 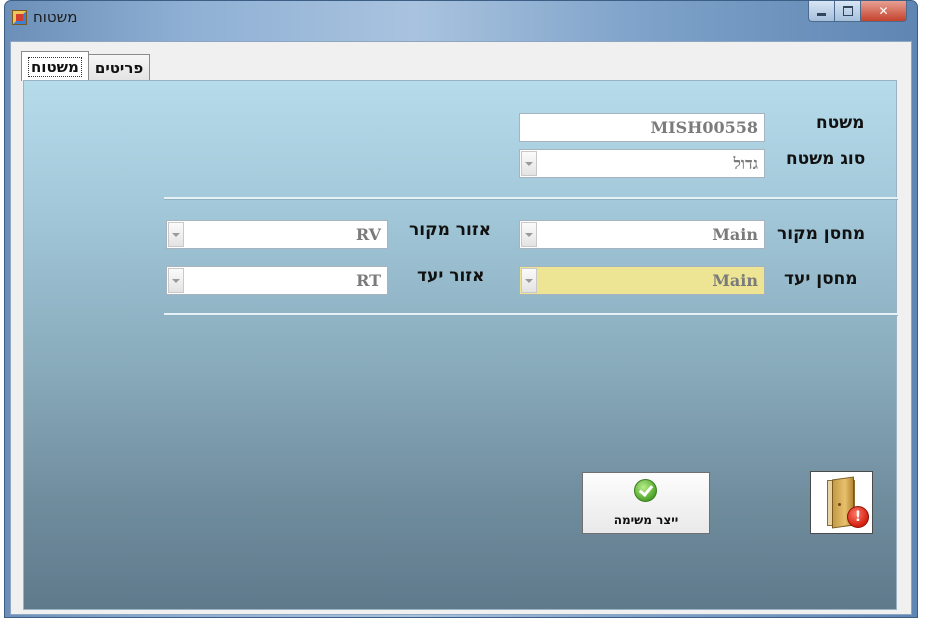 I want to click on window-title: משטוח, so click(x=55, y=17).